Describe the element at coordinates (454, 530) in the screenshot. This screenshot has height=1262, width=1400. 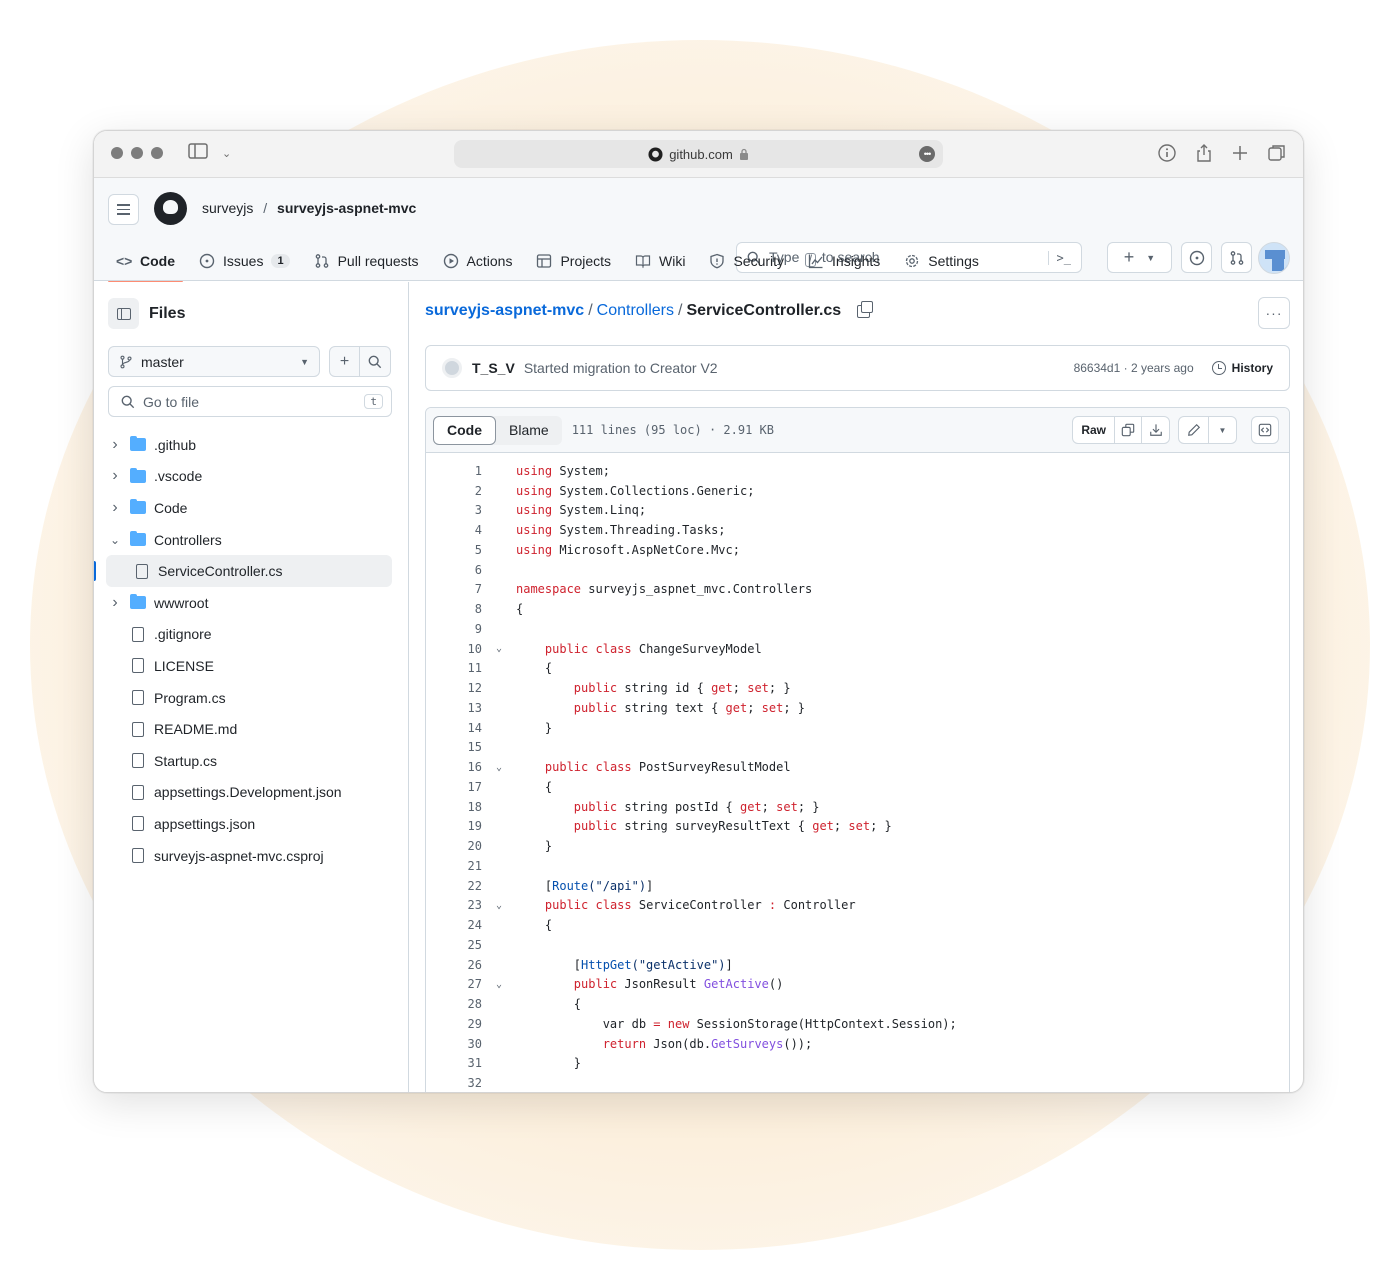
I see `line-number: 4` at that location.